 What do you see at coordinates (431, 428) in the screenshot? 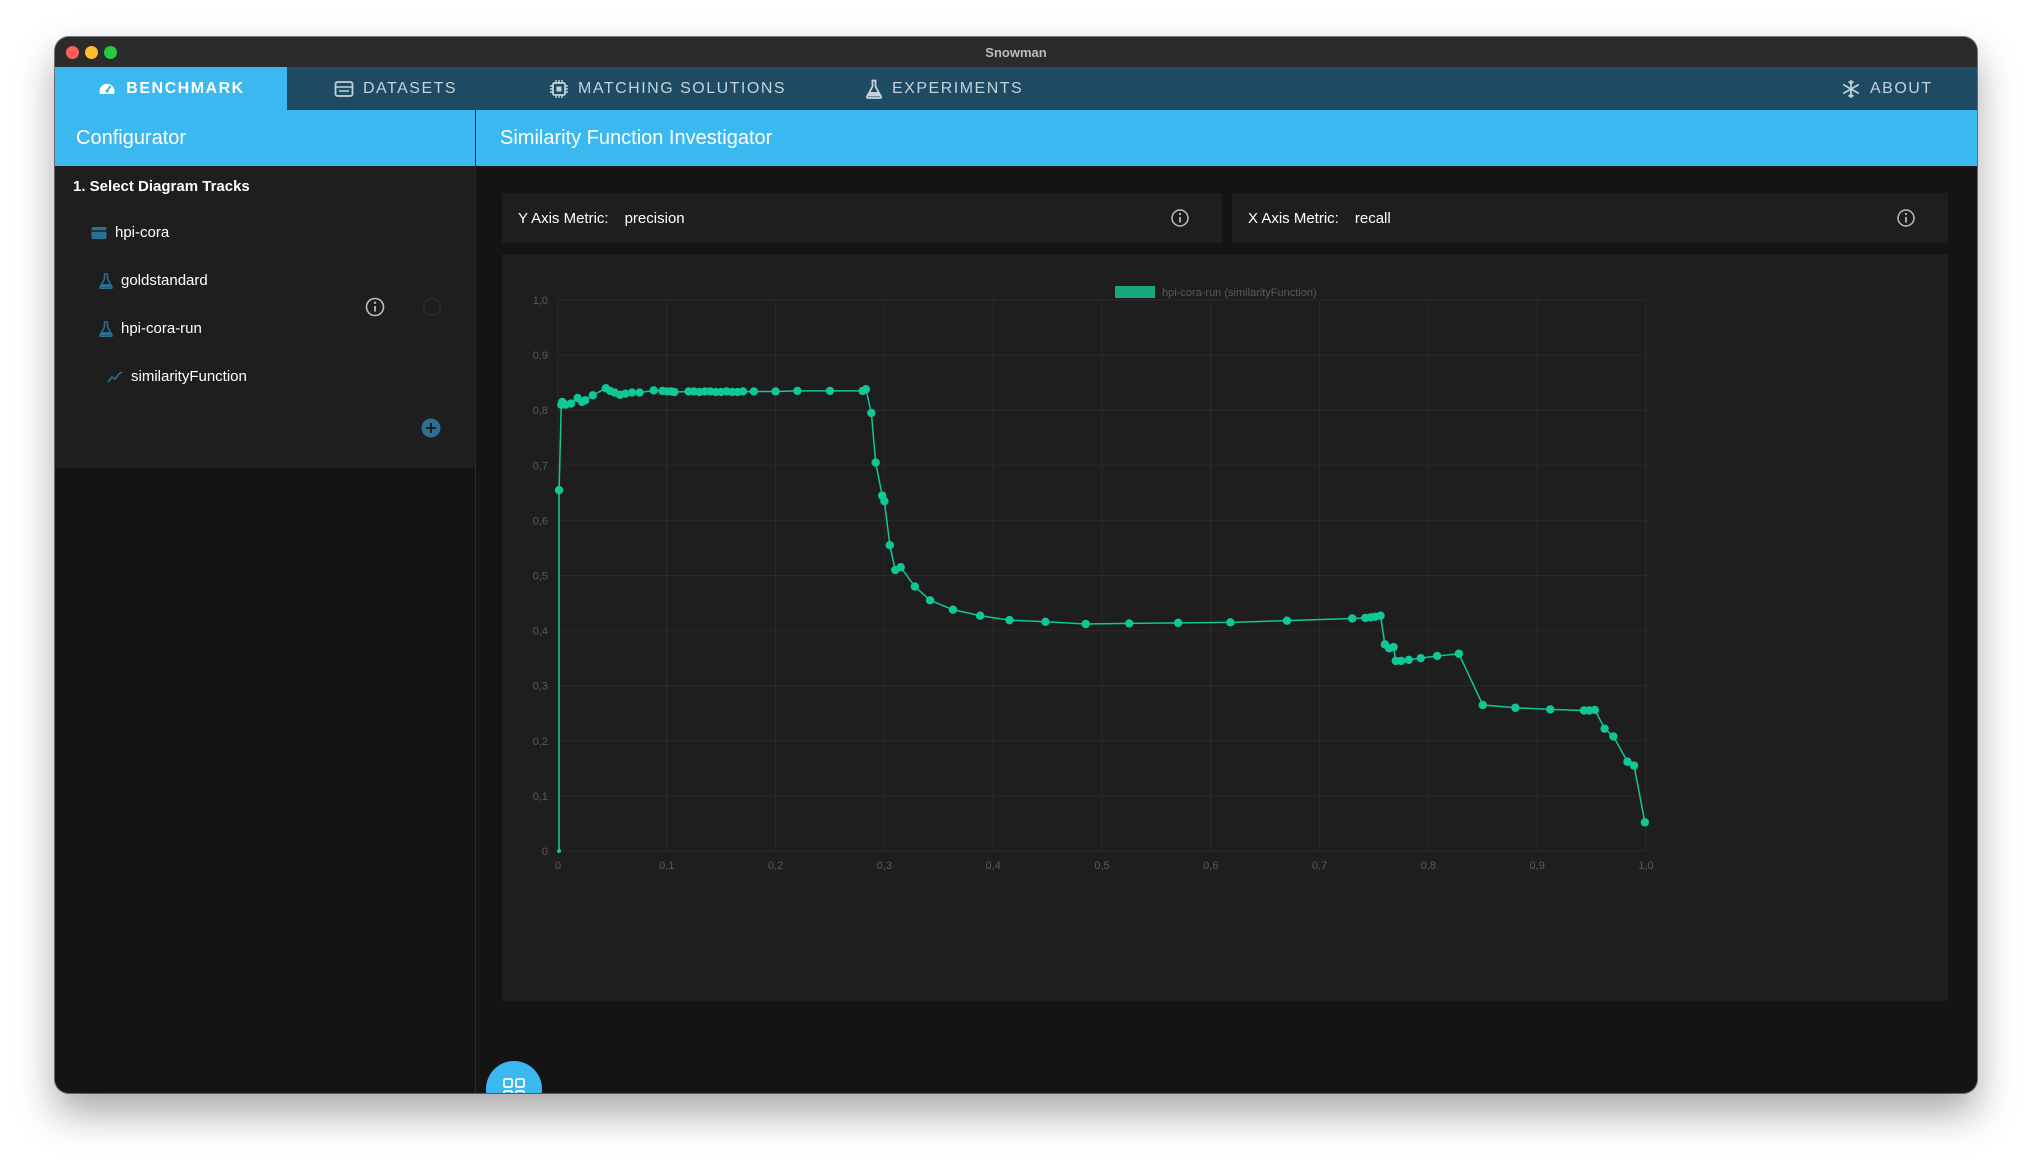
I see `add-track-icon` at bounding box center [431, 428].